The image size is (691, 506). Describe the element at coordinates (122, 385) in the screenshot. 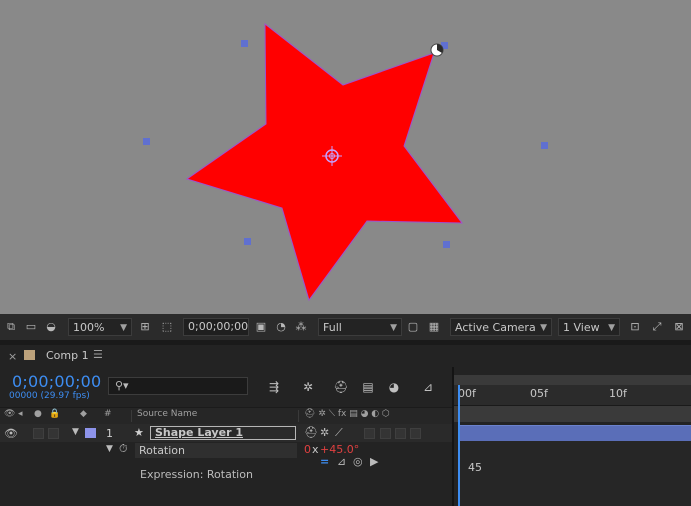

I see `search-icon: ⚲▾` at that location.